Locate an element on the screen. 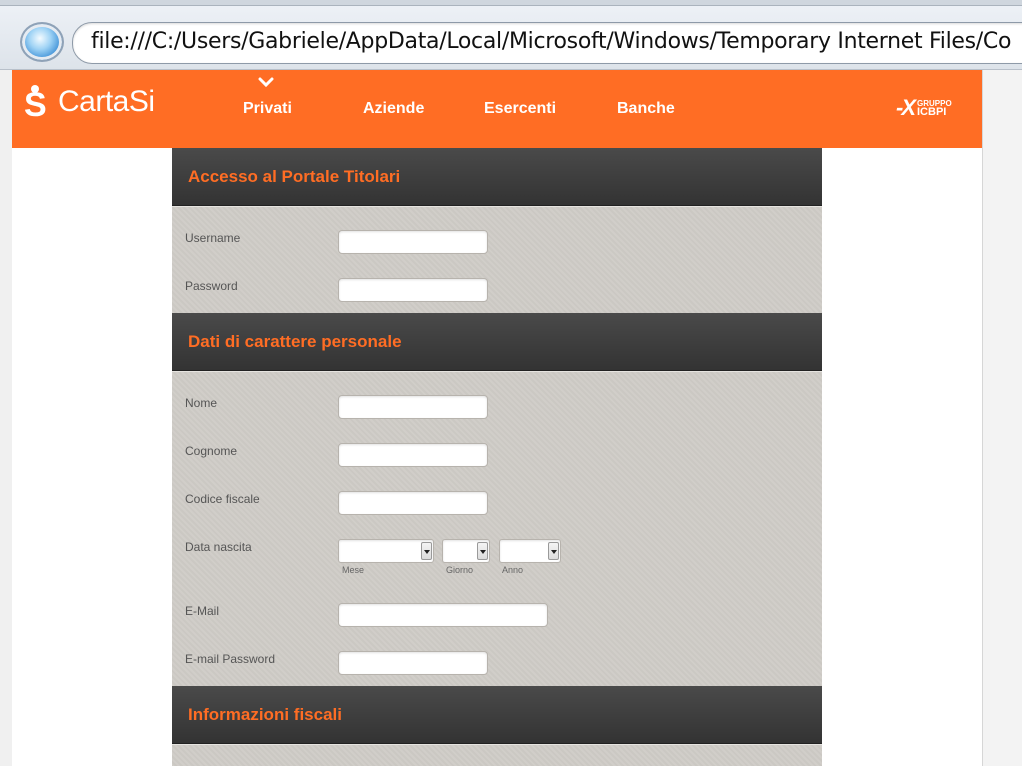 The image size is (1022, 766). username-input is located at coordinates (413, 242).